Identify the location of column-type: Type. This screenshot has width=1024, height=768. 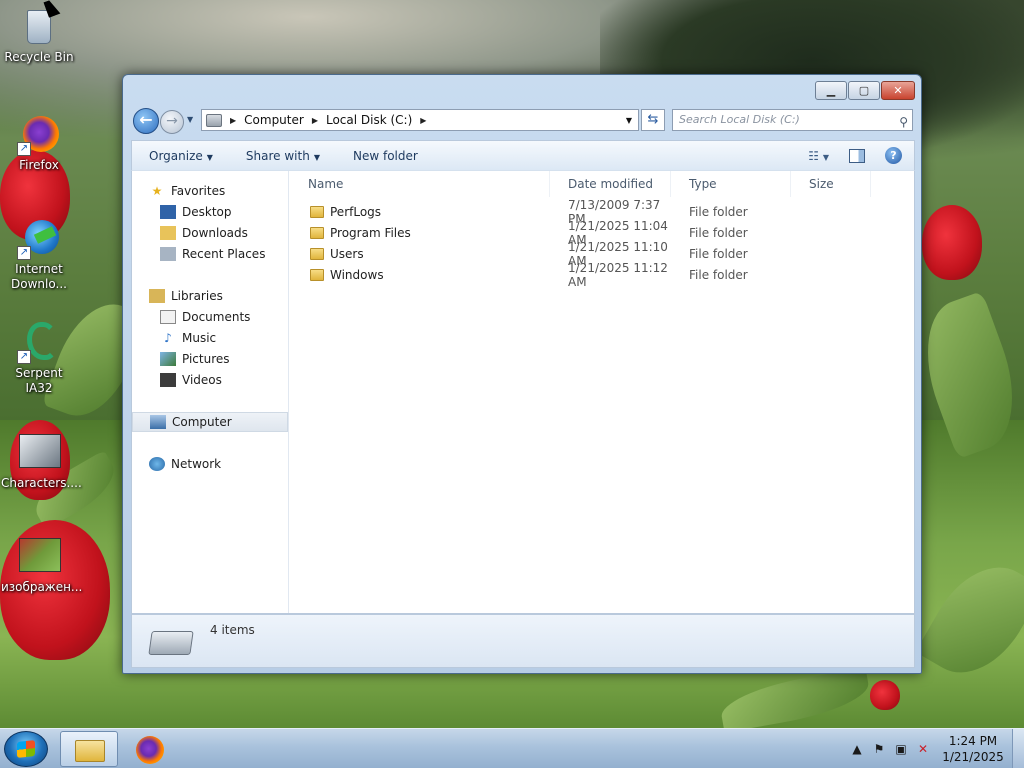
(731, 184).